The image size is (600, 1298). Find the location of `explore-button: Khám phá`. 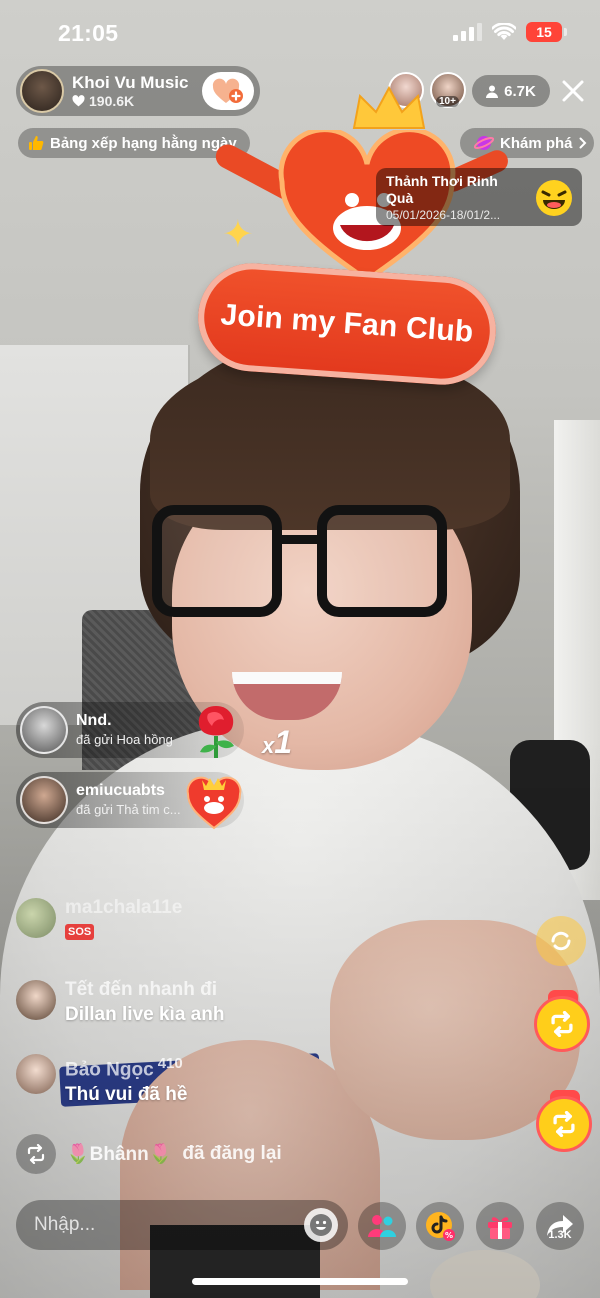

explore-button: Khám phá is located at coordinates (527, 143).